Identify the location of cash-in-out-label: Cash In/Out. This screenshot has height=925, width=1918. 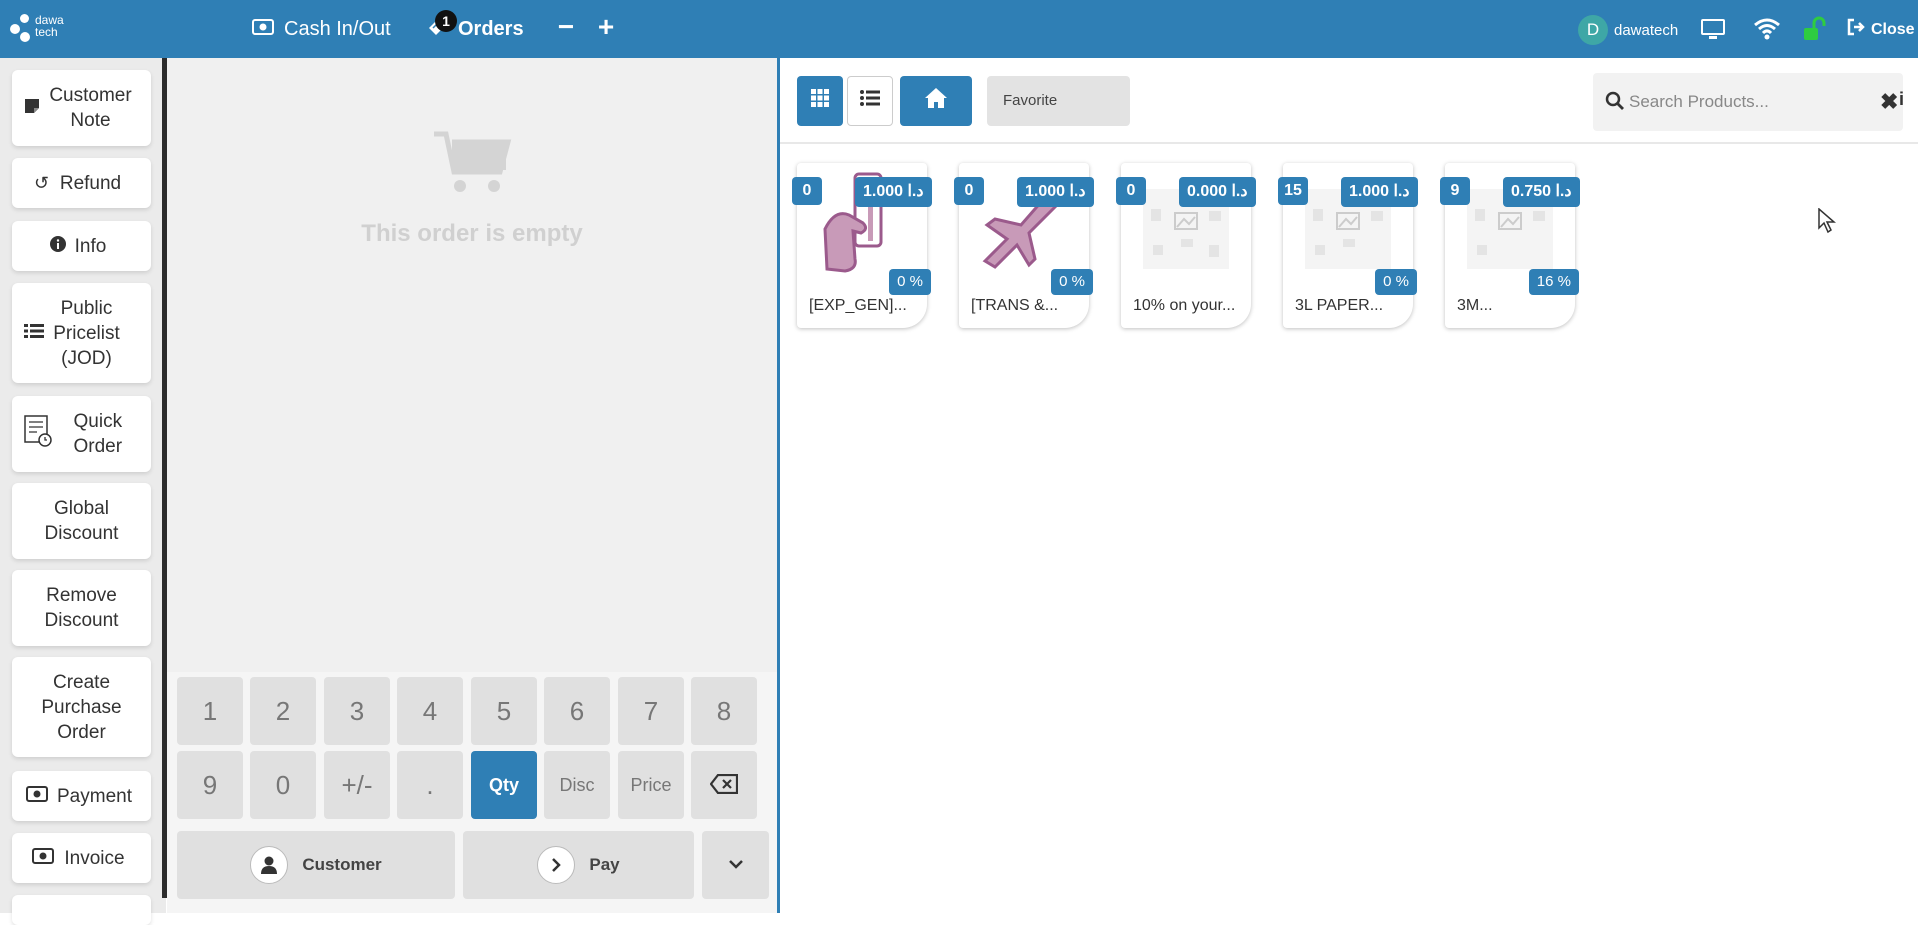
(337, 28).